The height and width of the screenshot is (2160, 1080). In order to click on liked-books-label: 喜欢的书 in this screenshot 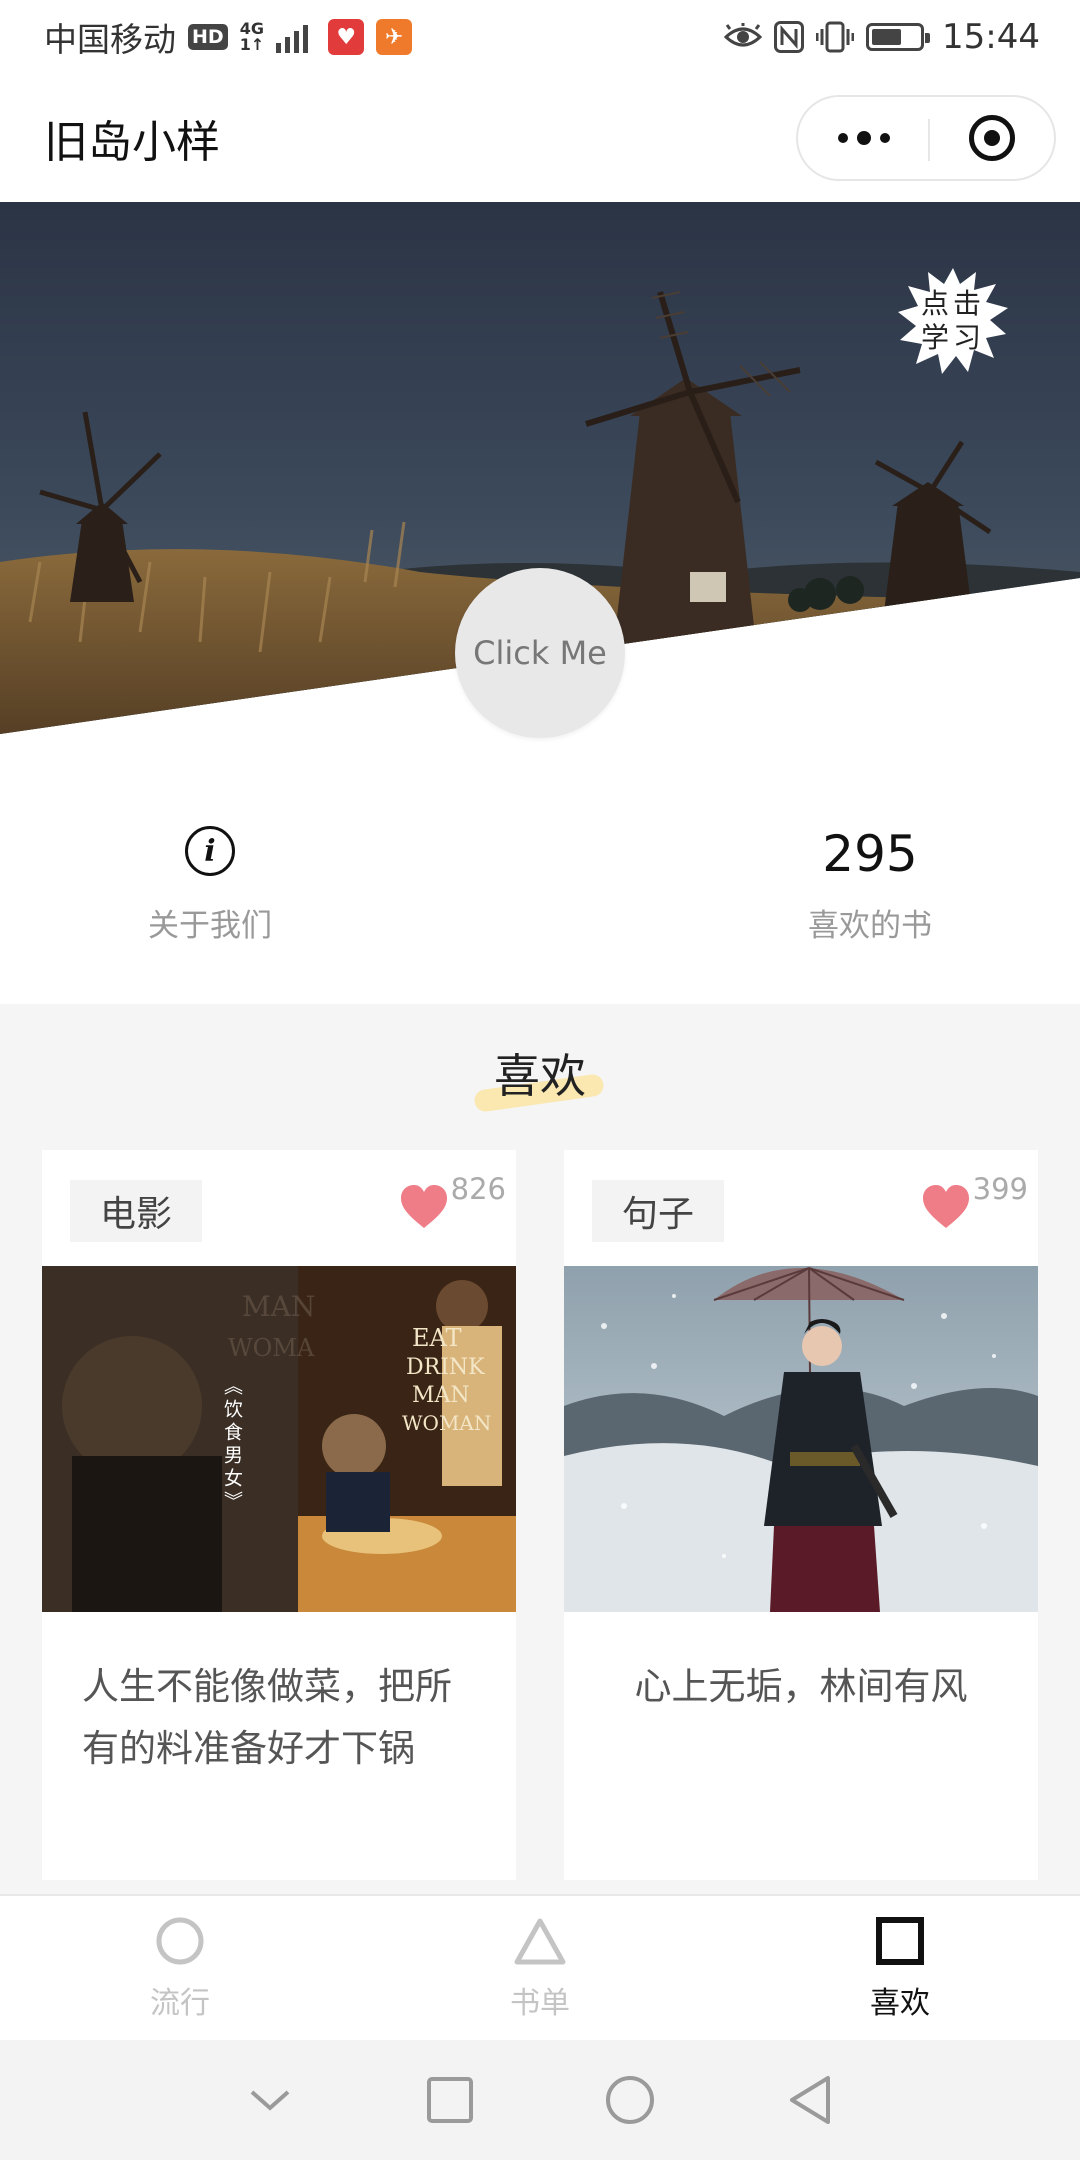, I will do `click(870, 926)`.